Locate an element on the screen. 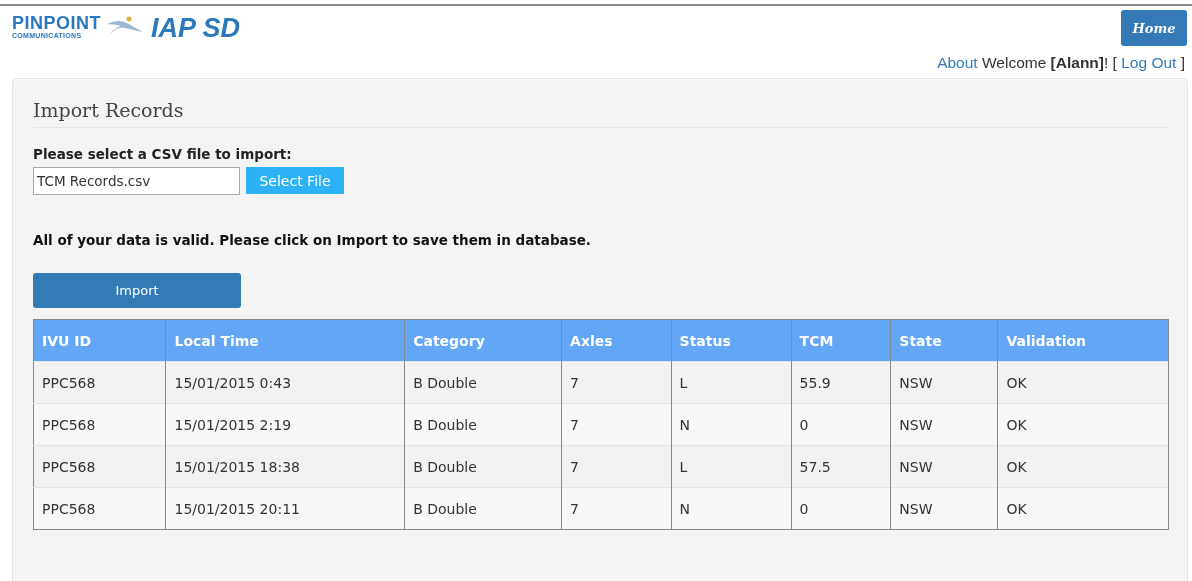 This screenshot has height=581, width=1192. table-cell: 15/01/2015 20:11 is located at coordinates (285, 508).